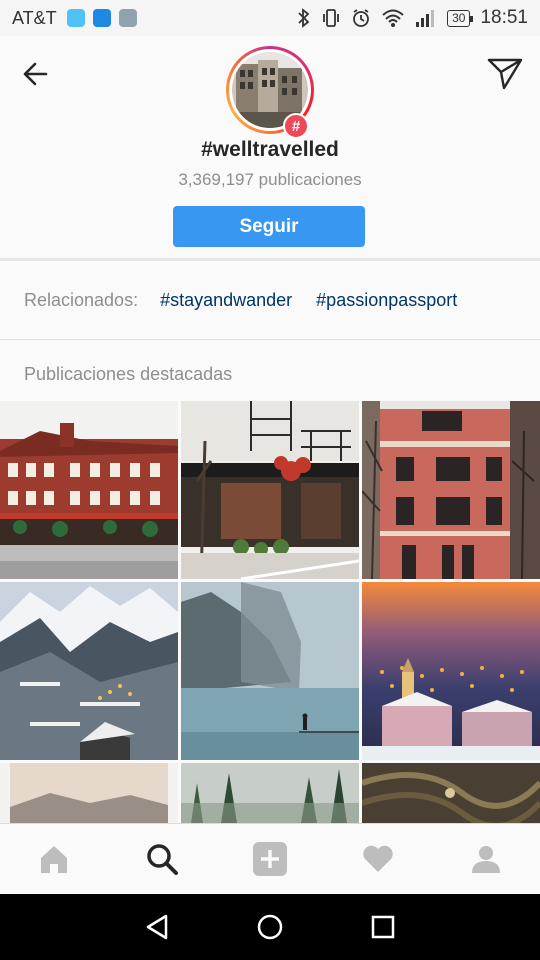 The image size is (540, 960). I want to click on share-button, so click(505, 73).